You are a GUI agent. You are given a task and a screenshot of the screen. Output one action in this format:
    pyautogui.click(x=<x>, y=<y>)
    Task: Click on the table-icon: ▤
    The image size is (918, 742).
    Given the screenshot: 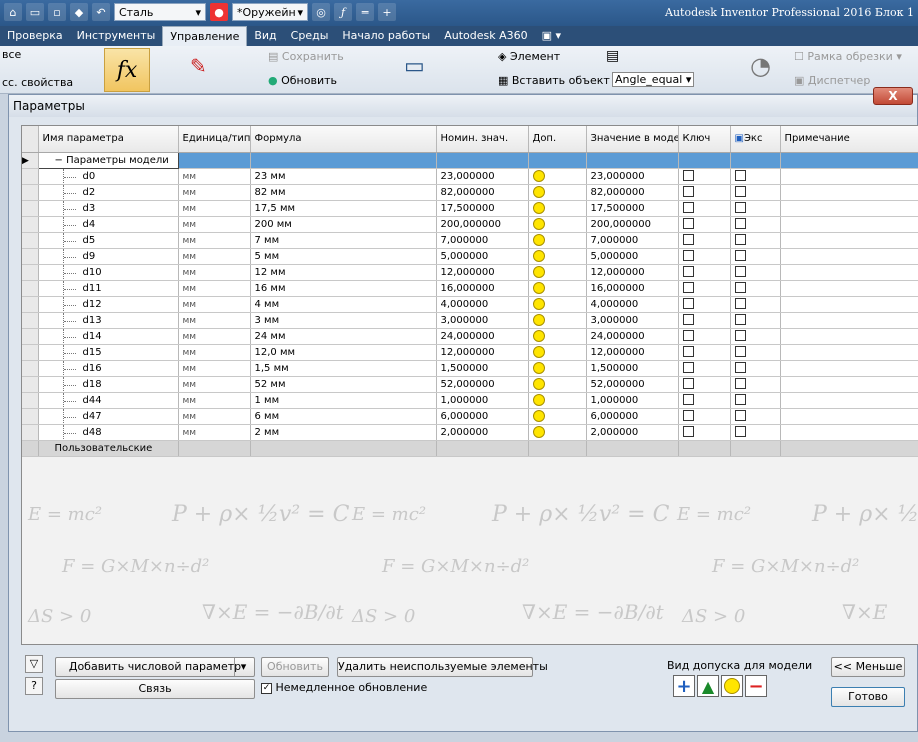 What is the action you would take?
    pyautogui.click(x=612, y=56)
    